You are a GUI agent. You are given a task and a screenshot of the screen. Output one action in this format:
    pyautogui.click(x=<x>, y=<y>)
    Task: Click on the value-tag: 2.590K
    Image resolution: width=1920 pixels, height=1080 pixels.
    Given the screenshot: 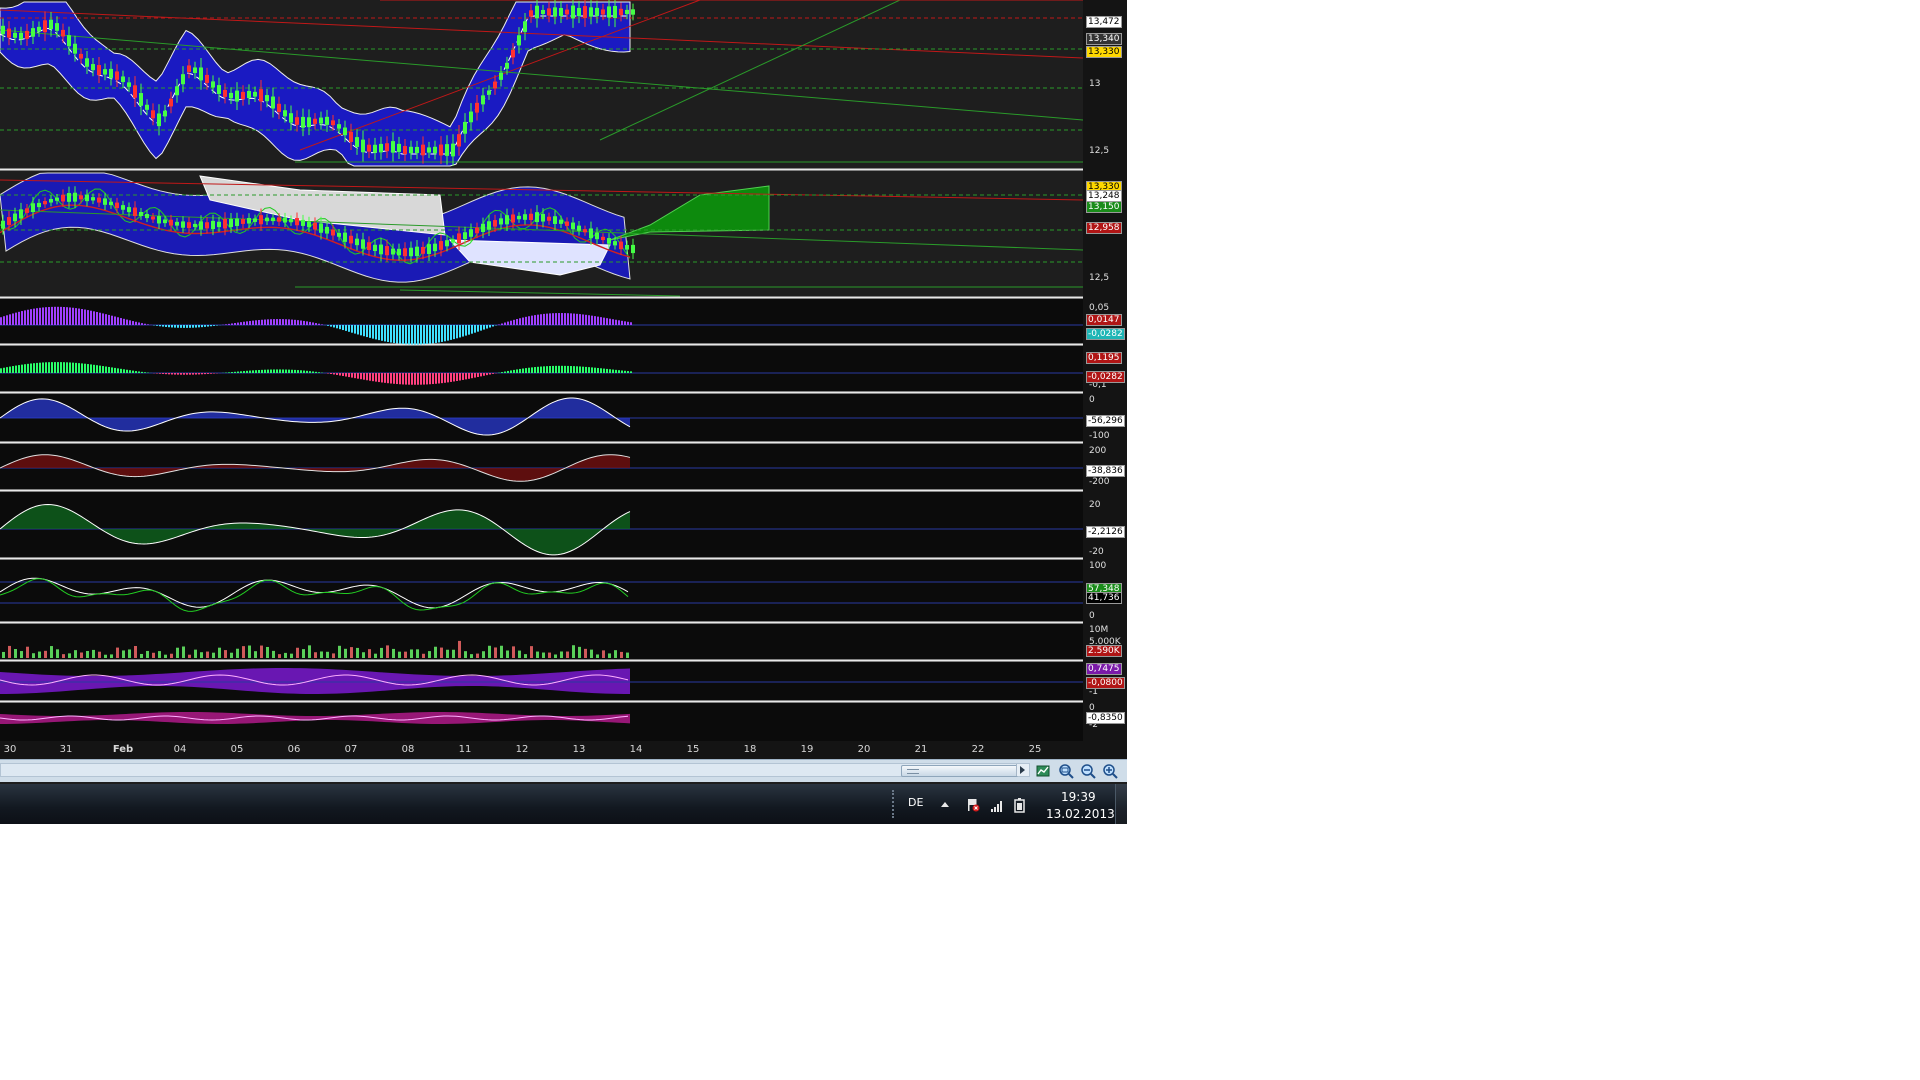 What is the action you would take?
    pyautogui.click(x=1104, y=651)
    